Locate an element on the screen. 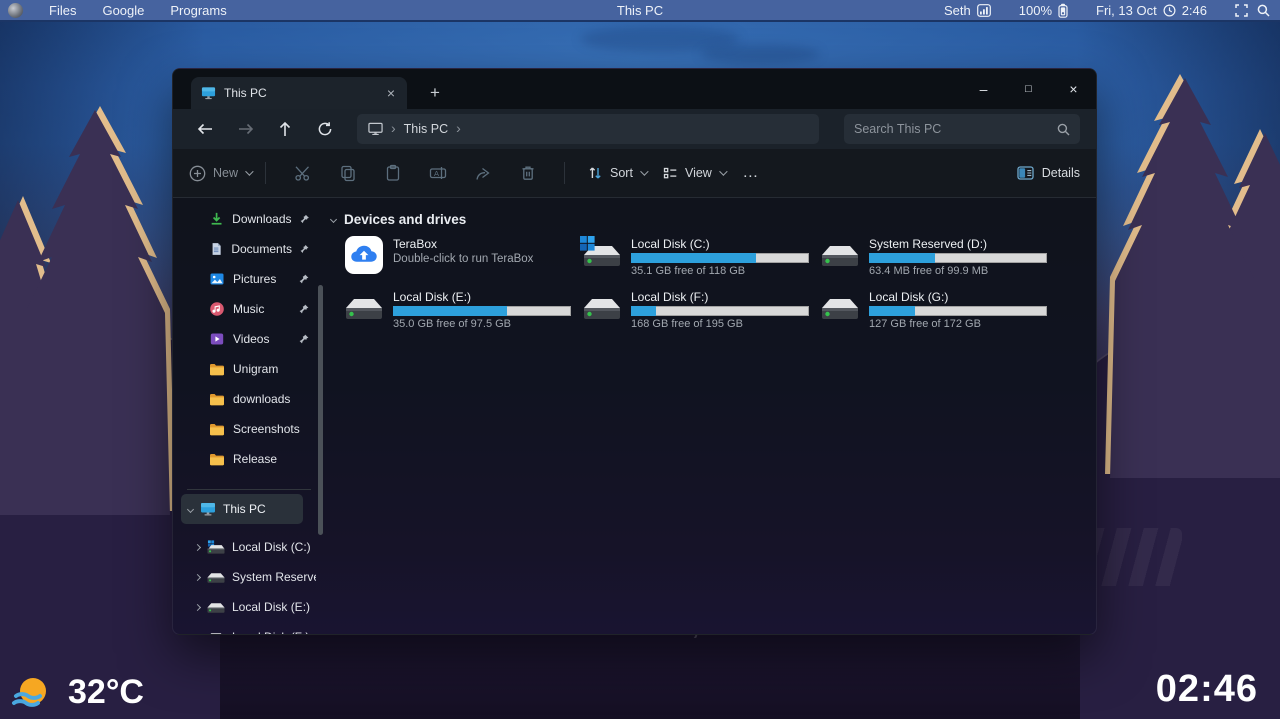 The width and height of the screenshot is (1280, 719). wallpaper-watermark is located at coordinates (1136, 557).